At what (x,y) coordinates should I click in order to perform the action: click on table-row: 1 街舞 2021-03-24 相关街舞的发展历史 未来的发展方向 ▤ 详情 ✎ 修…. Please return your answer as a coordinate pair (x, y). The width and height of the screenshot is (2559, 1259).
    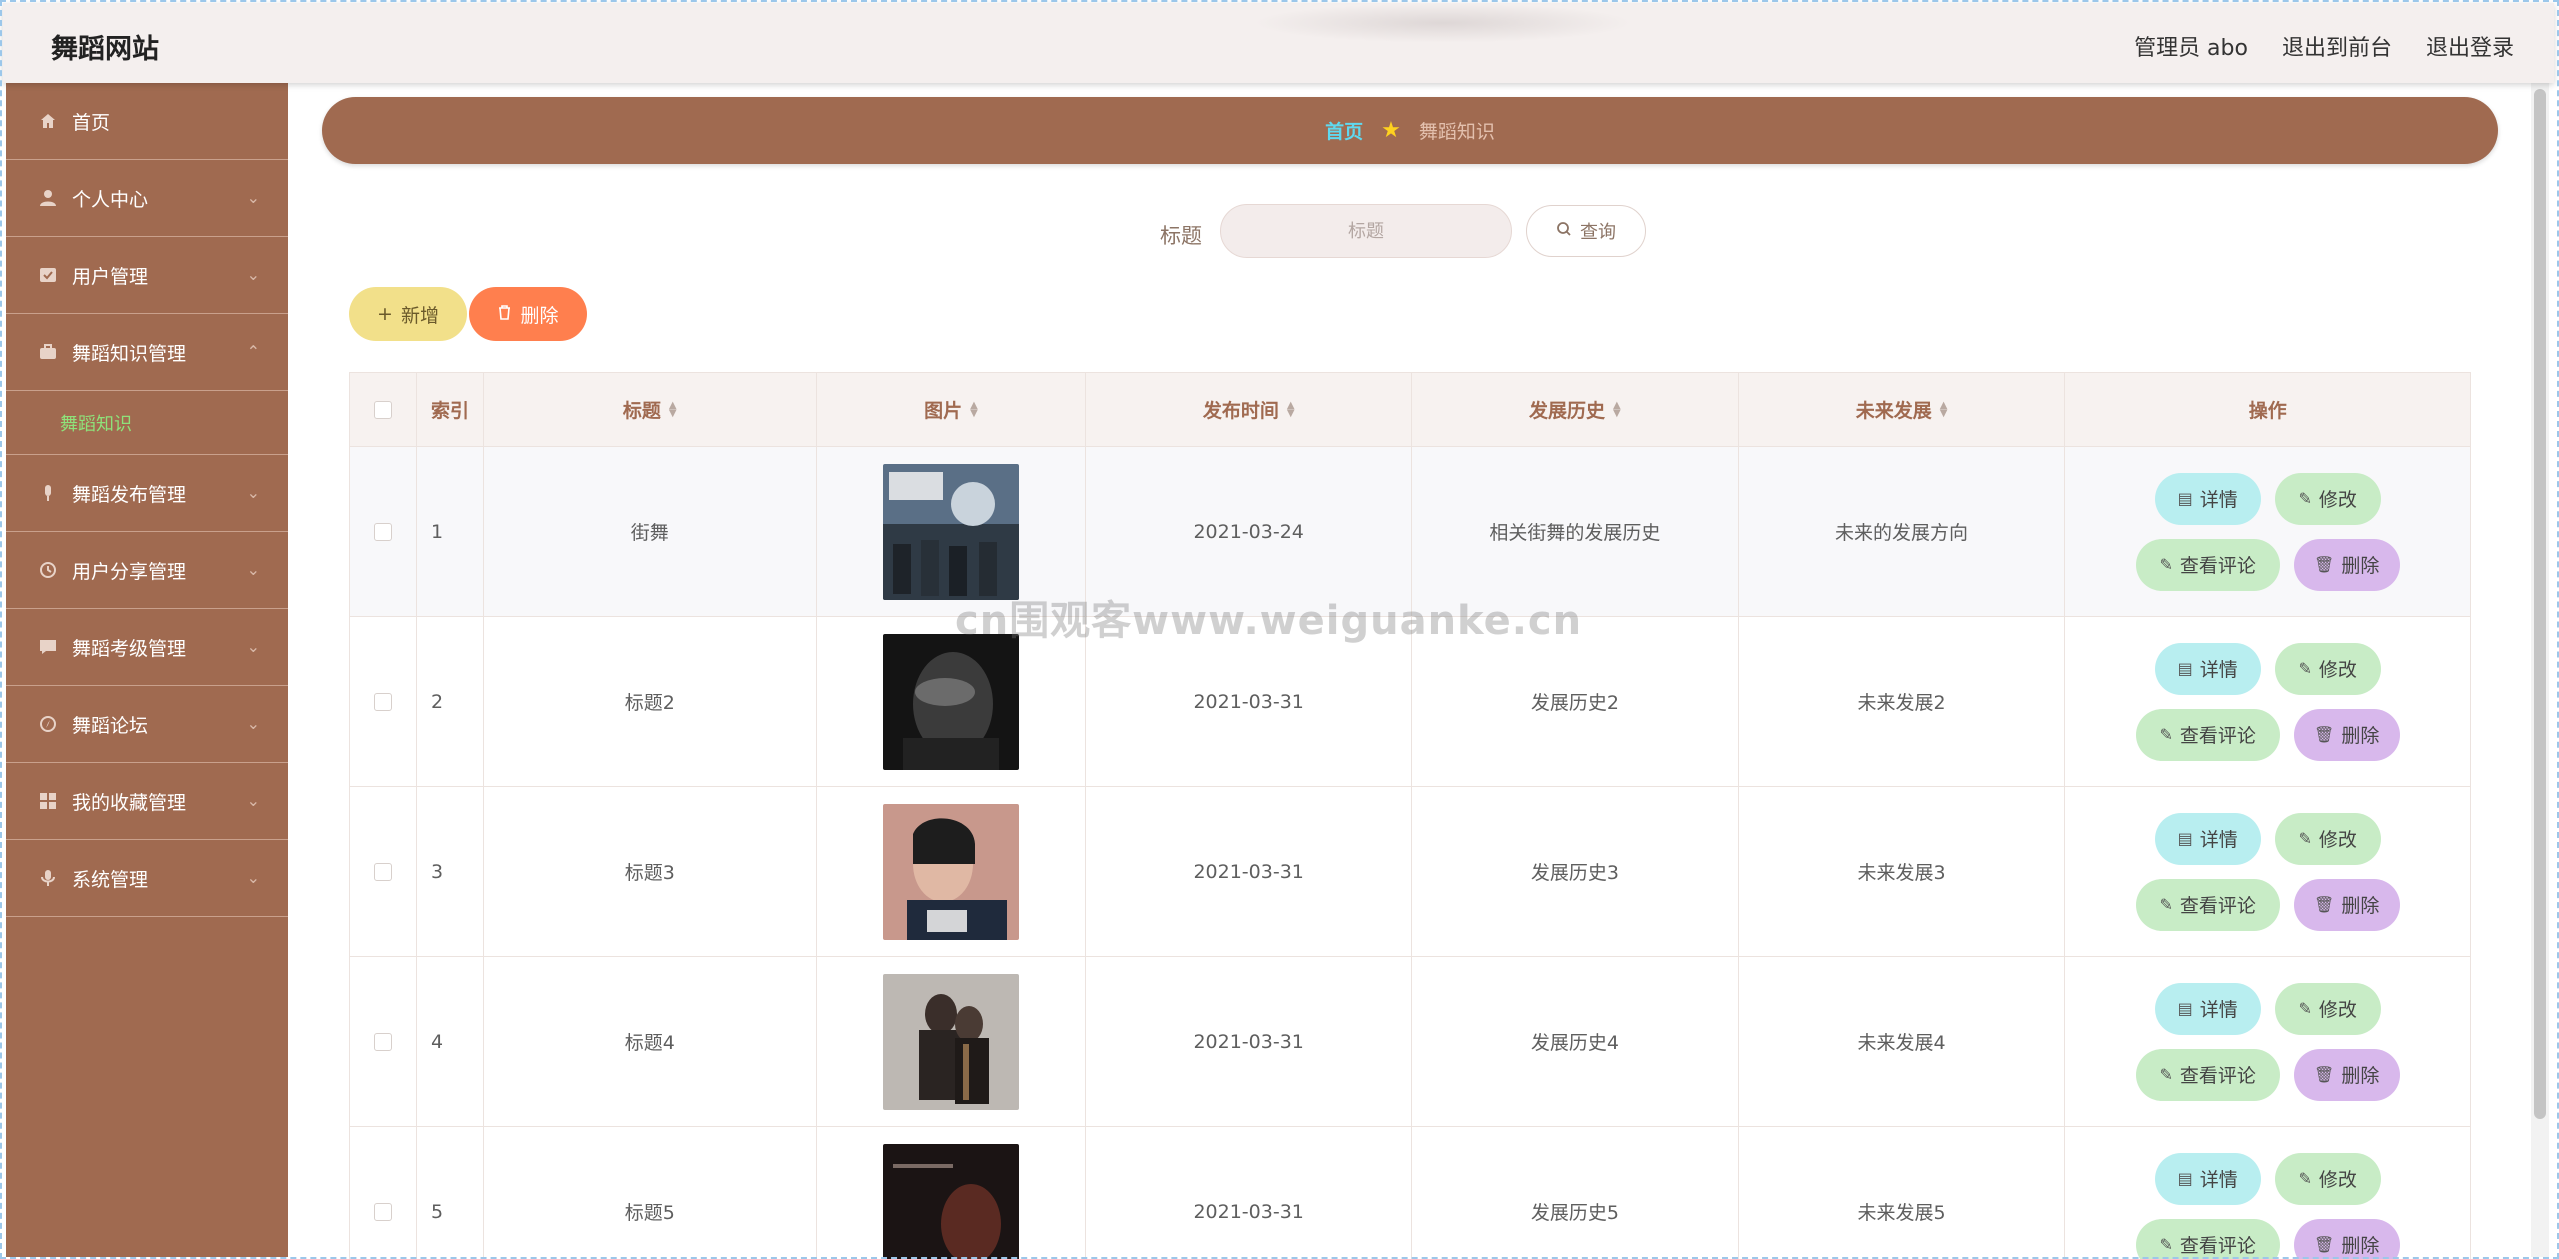
    Looking at the image, I should click on (1410, 532).